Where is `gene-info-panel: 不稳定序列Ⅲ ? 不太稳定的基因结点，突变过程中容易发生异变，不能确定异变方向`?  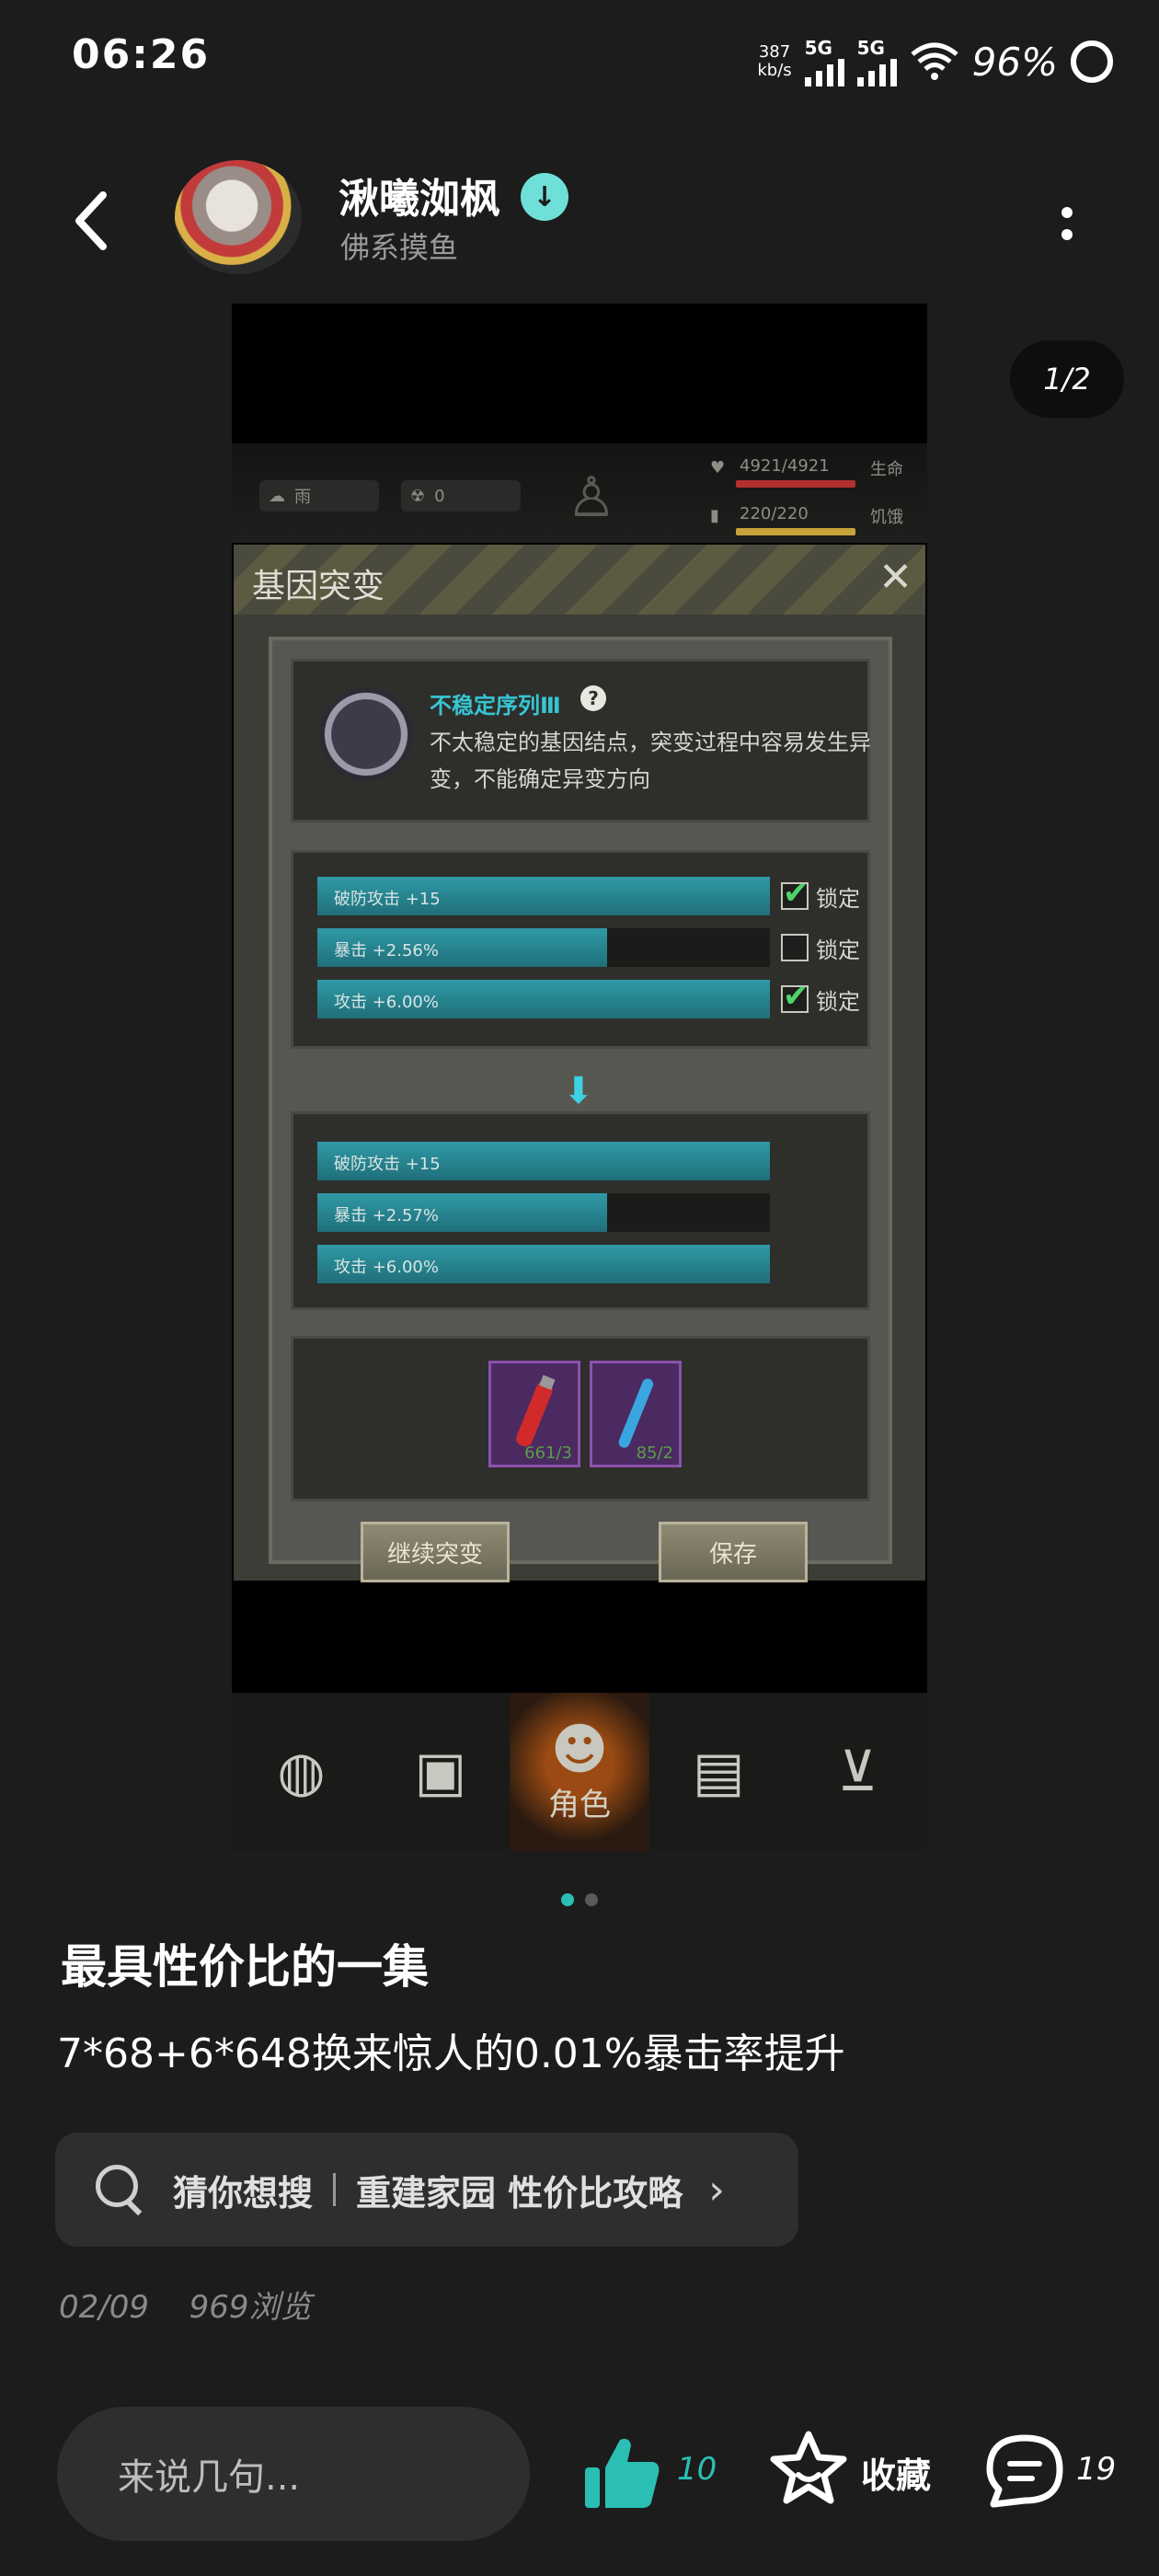 gene-info-panel: 不稳定序列Ⅲ ? 不太稳定的基因结点，突变过程中容易发生异变，不能确定异变方向 is located at coordinates (581, 740).